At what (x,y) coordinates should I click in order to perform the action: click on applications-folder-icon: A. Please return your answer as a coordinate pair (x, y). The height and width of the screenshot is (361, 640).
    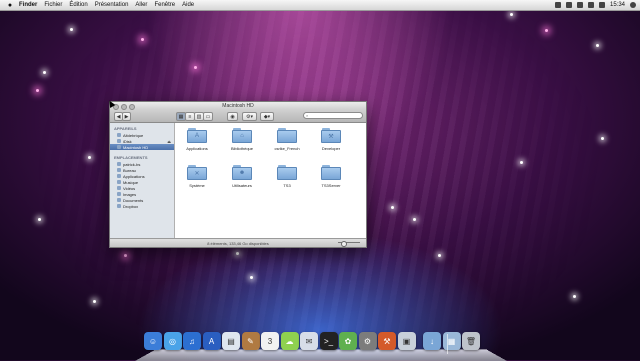
    Looking at the image, I should click on (197, 135).